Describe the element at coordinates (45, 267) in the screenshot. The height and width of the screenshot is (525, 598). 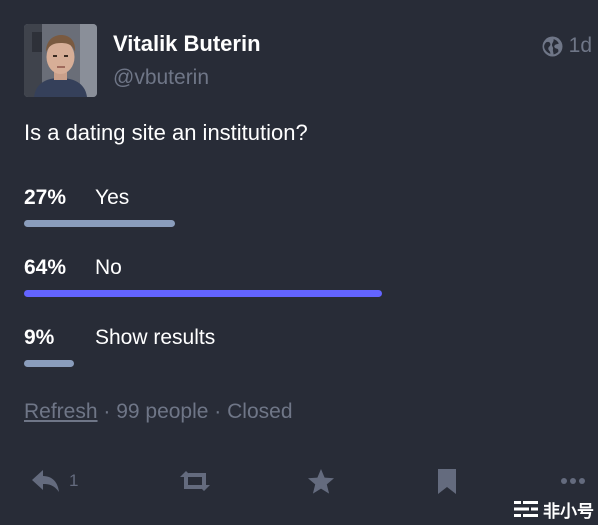
I see `poll-option-percent: 64%` at that location.